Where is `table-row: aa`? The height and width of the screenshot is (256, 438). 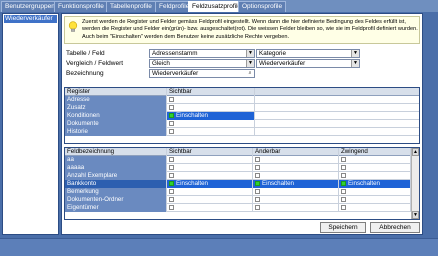 table-row: aa is located at coordinates (242, 160).